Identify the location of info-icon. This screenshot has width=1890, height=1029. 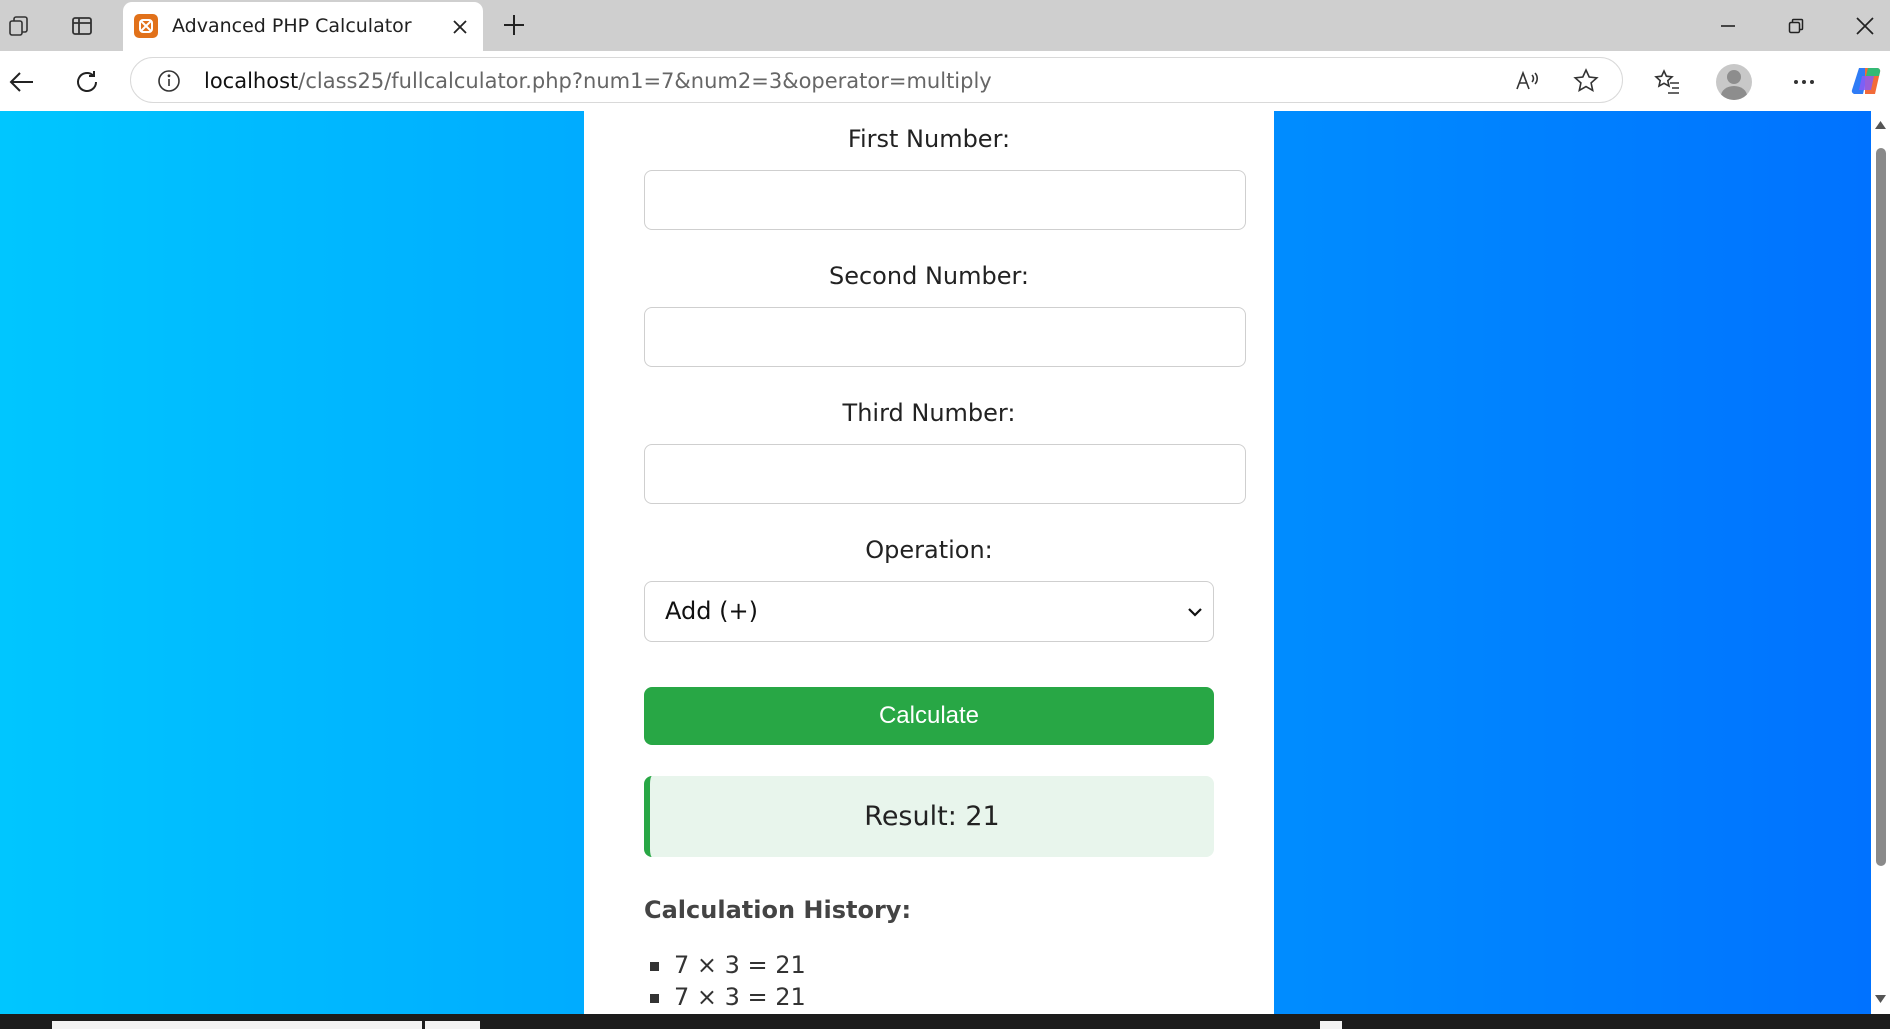
(169, 81).